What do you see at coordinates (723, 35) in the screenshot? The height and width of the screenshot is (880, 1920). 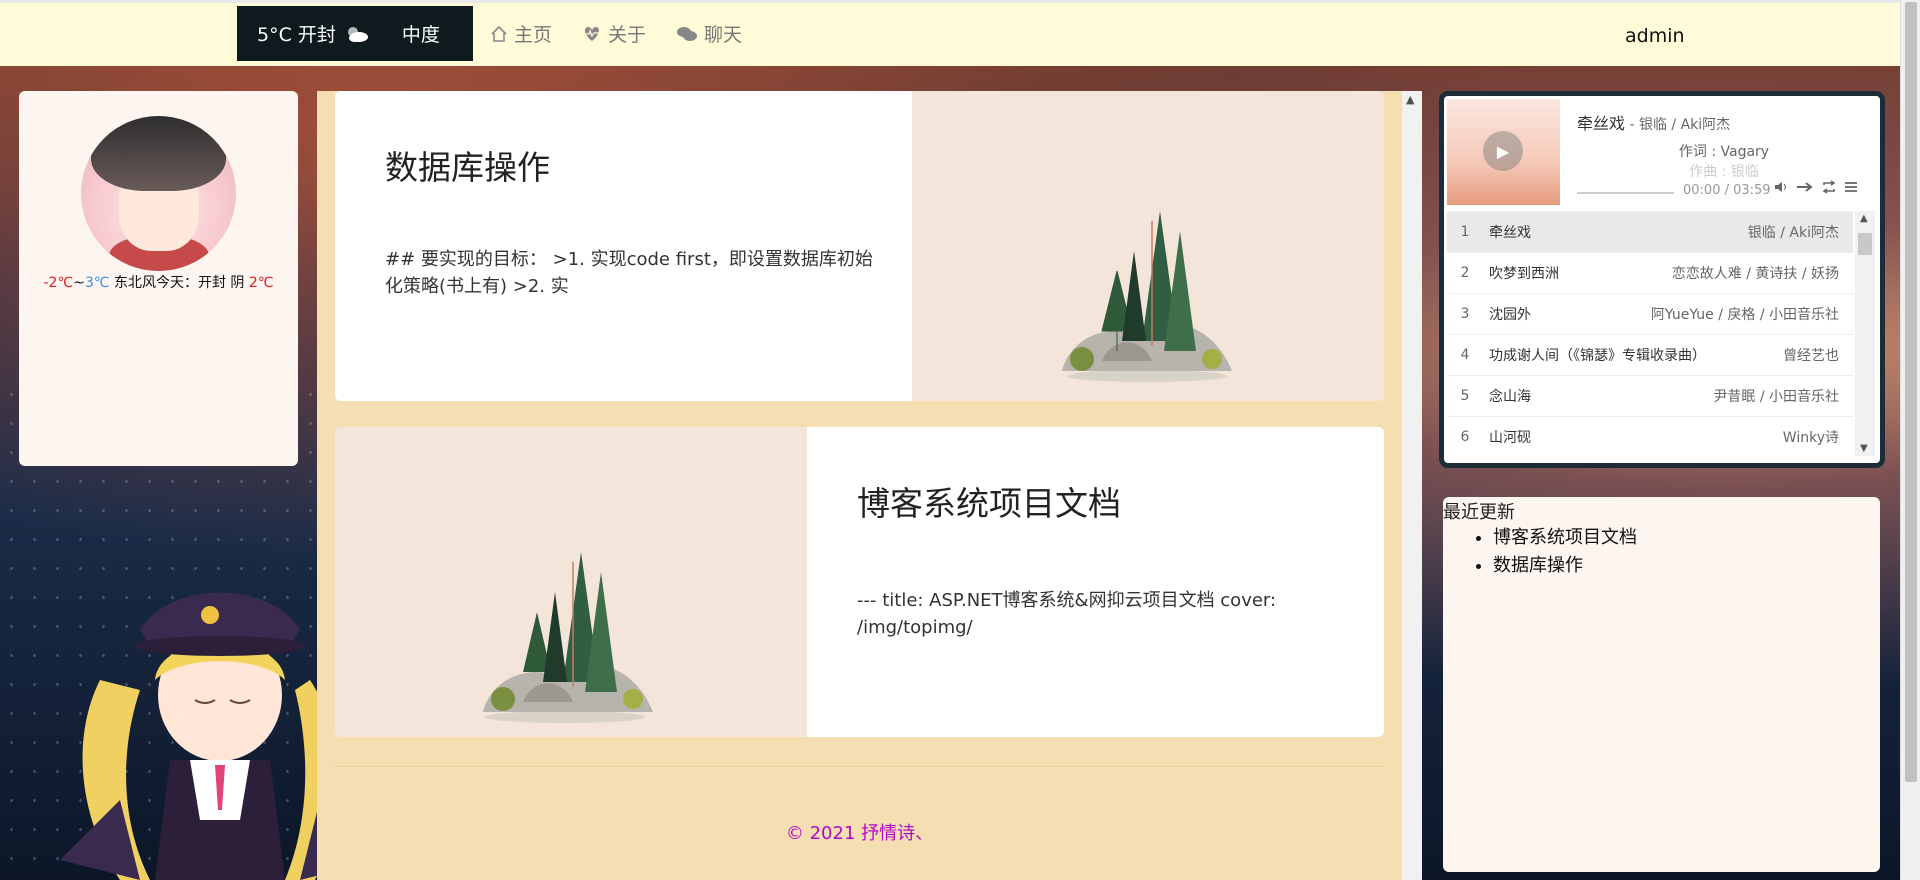 I see `nav-link-chat-label: 聊天` at bounding box center [723, 35].